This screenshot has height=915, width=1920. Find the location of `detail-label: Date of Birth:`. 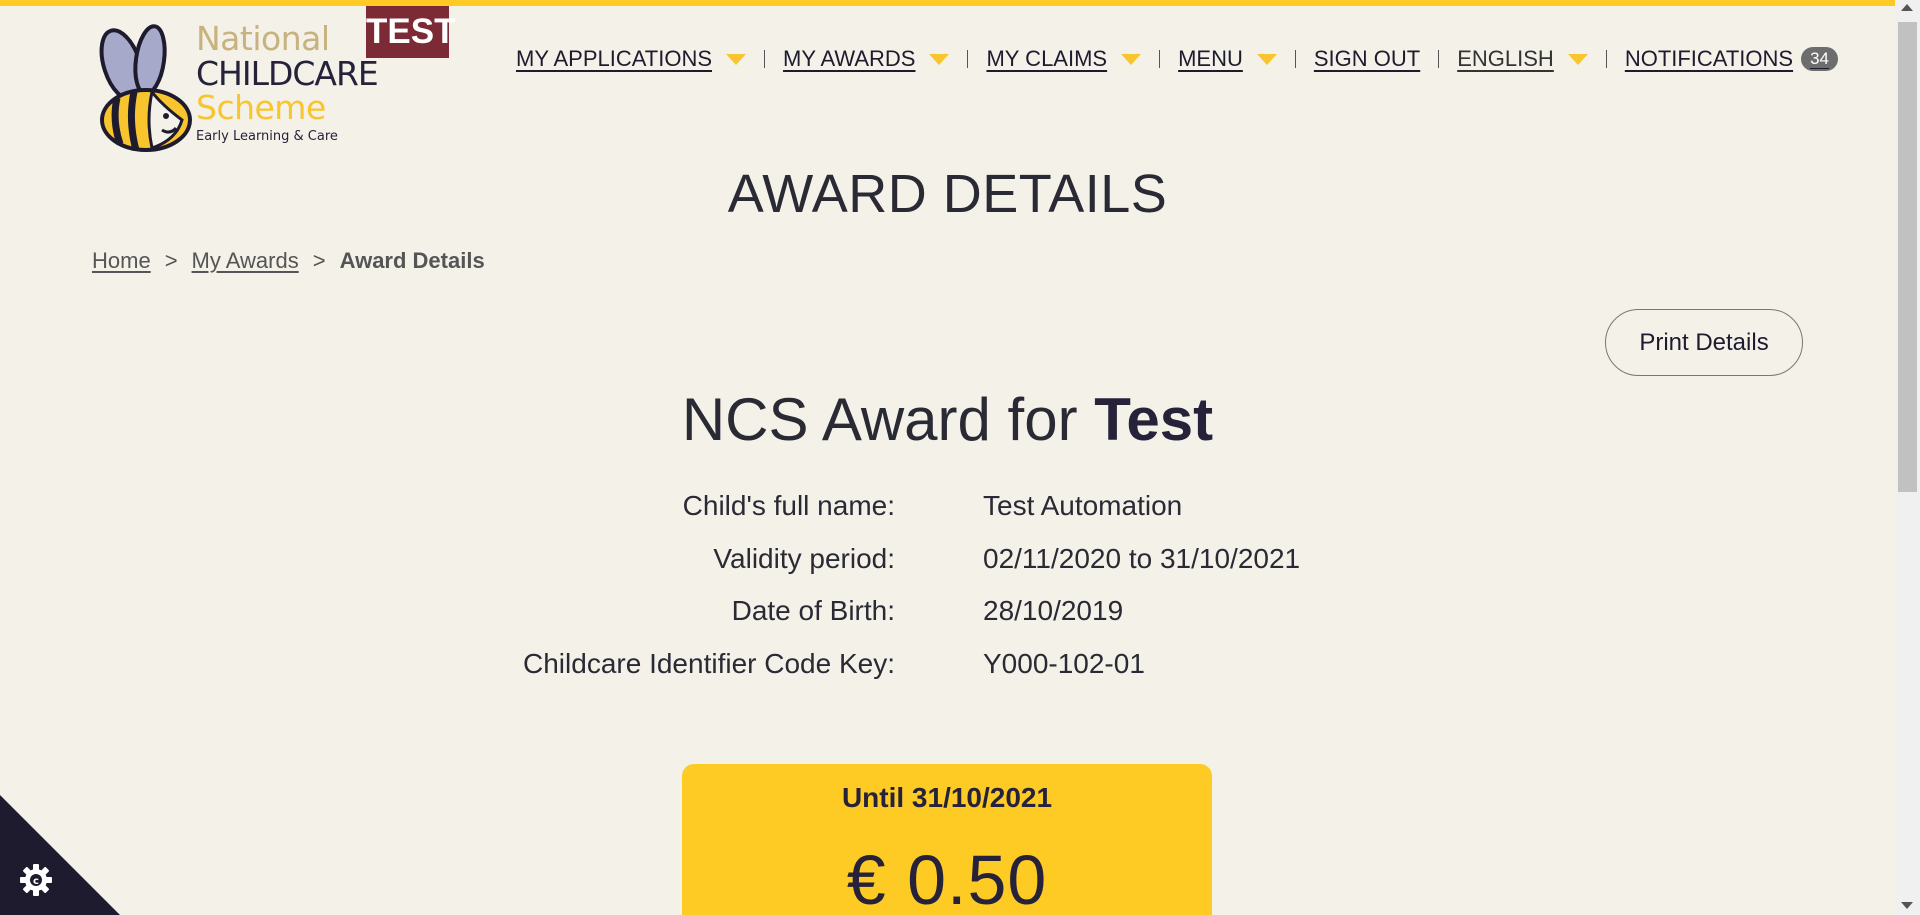

detail-label: Date of Birth: is located at coordinates (813, 610).